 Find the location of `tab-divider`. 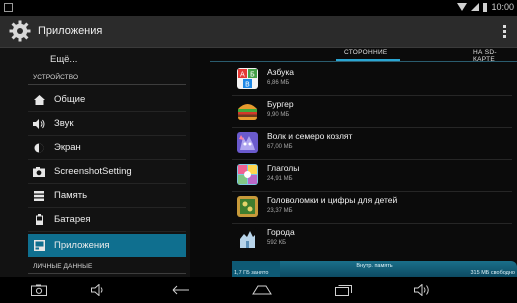

tab-divider is located at coordinates (363, 61).